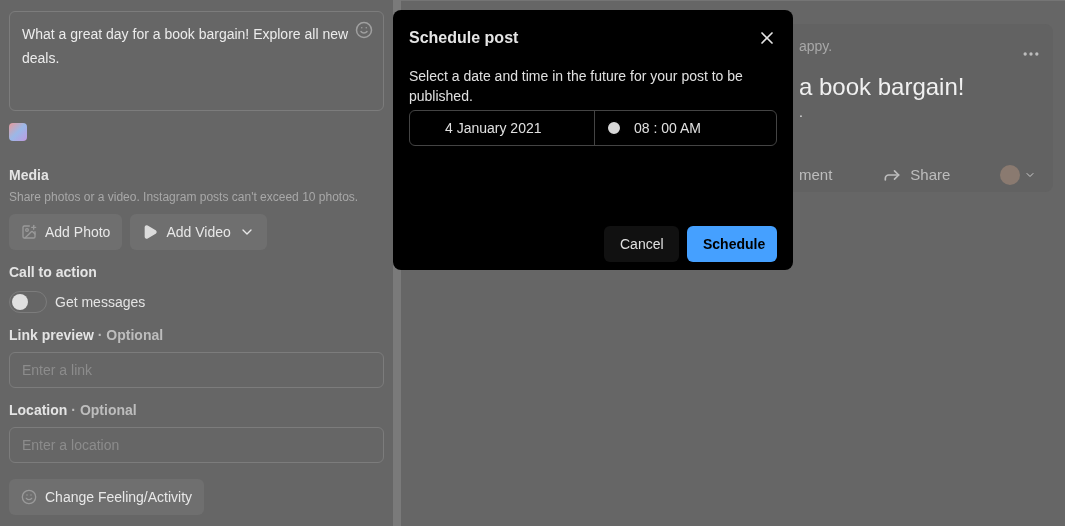  I want to click on avatar, so click(1010, 174).